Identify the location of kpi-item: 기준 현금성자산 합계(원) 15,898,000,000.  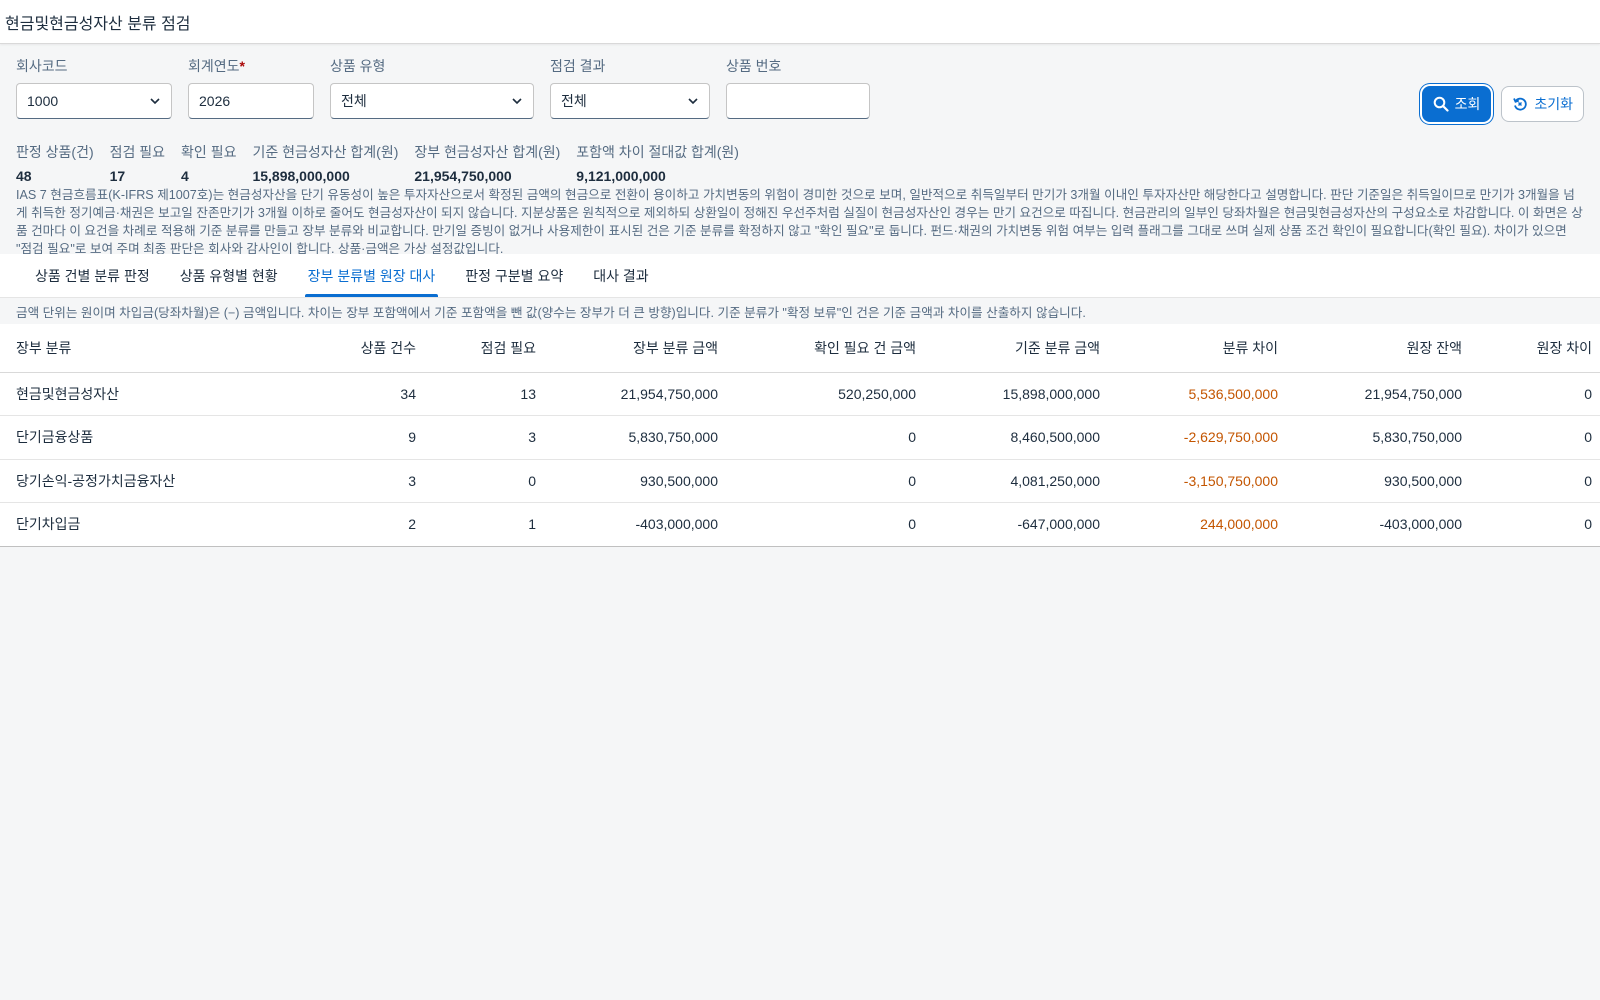
(325, 163).